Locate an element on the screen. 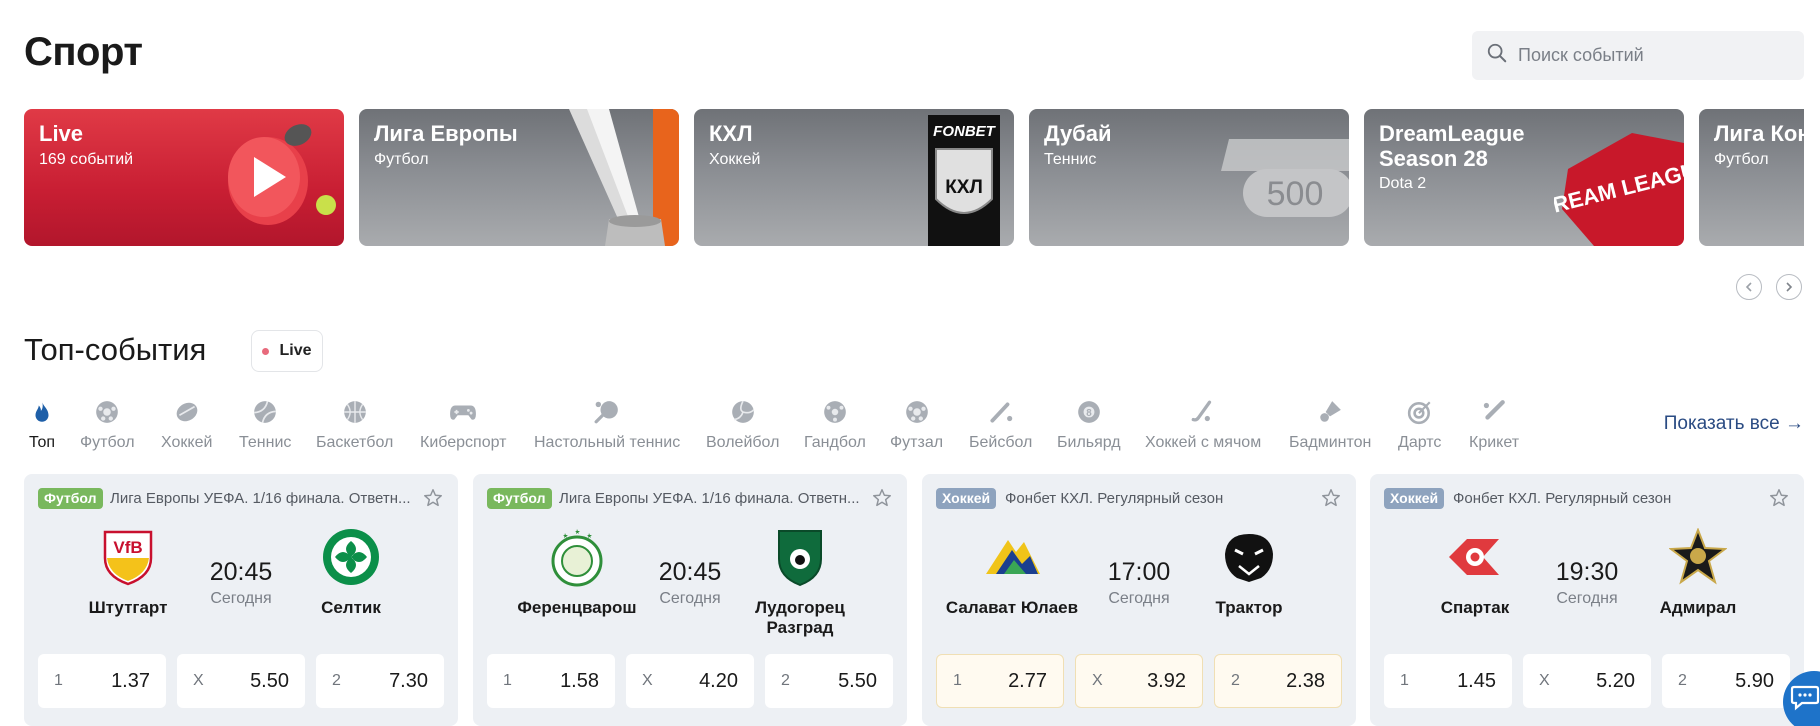  play-button-icon is located at coordinates (282, 174).